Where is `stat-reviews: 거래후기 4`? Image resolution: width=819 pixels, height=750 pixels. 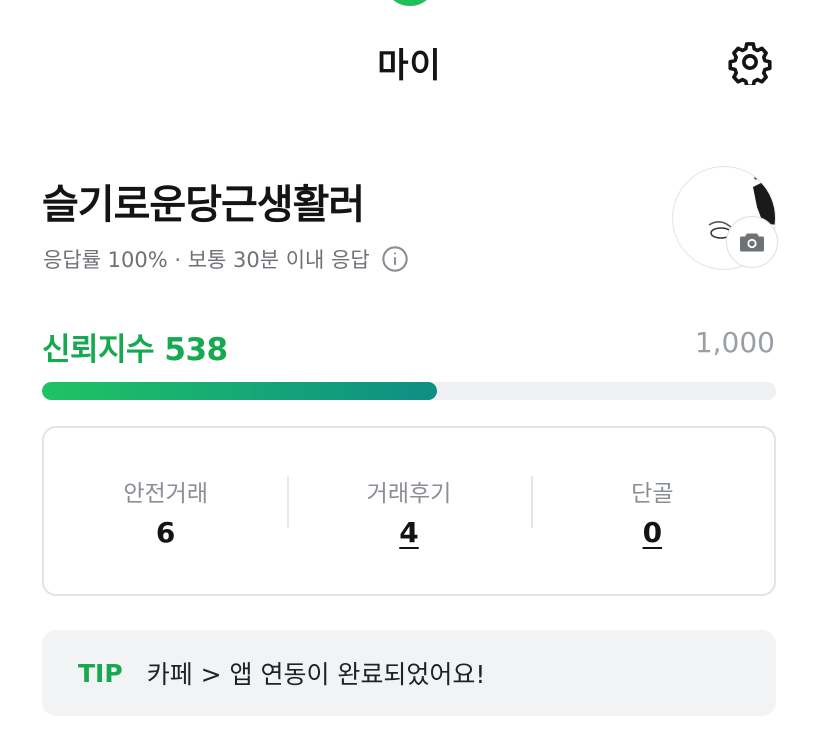 stat-reviews: 거래후기 4 is located at coordinates (408, 511).